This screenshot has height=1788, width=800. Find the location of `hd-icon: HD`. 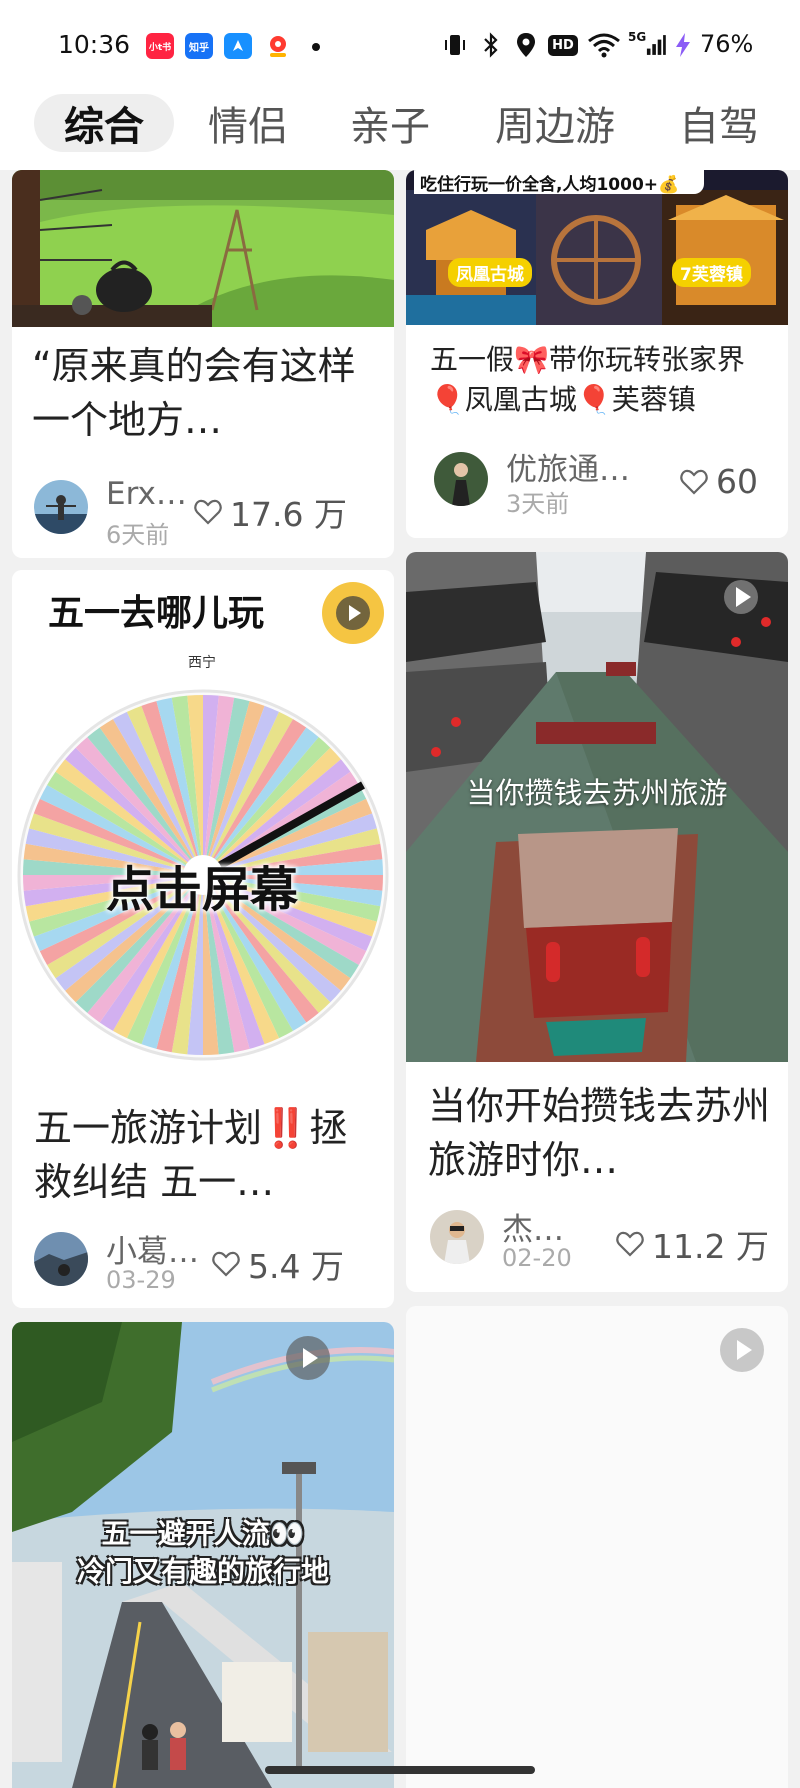

hd-icon: HD is located at coordinates (563, 45).